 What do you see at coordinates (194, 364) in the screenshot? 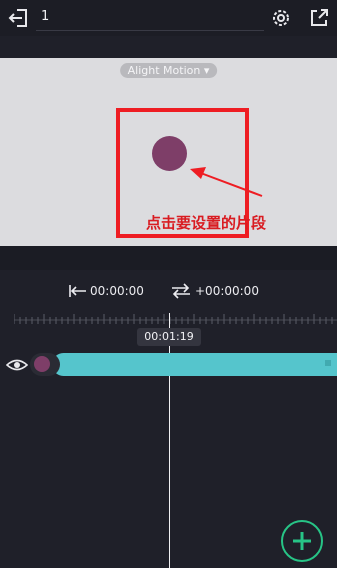
I see `layer-track` at bounding box center [194, 364].